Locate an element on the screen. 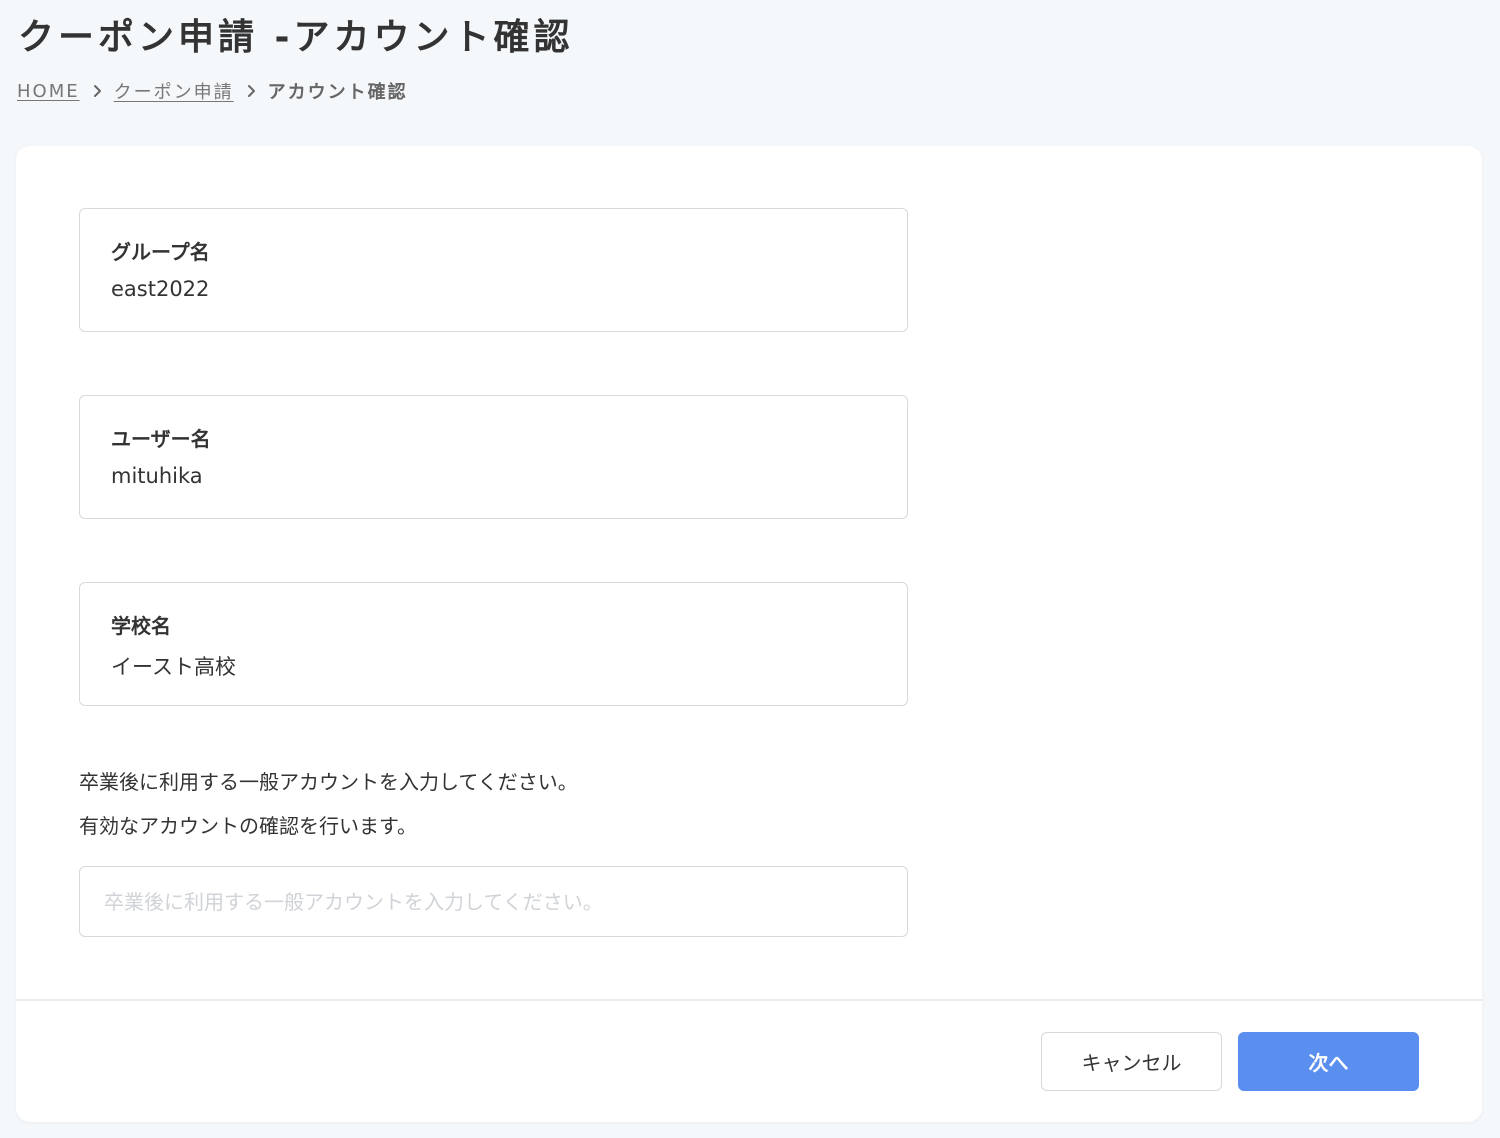 This screenshot has width=1500, height=1138. footer-divider is located at coordinates (749, 1000).